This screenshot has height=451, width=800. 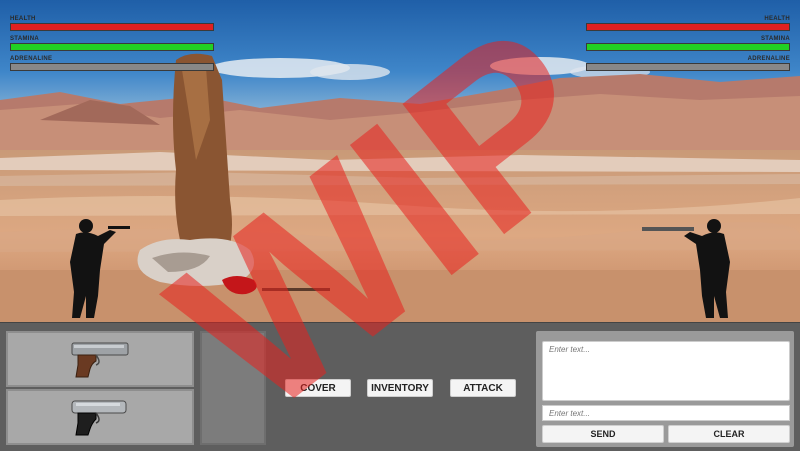 What do you see at coordinates (775, 39) in the screenshot?
I see `enemy-stamina-label: STAMINA` at bounding box center [775, 39].